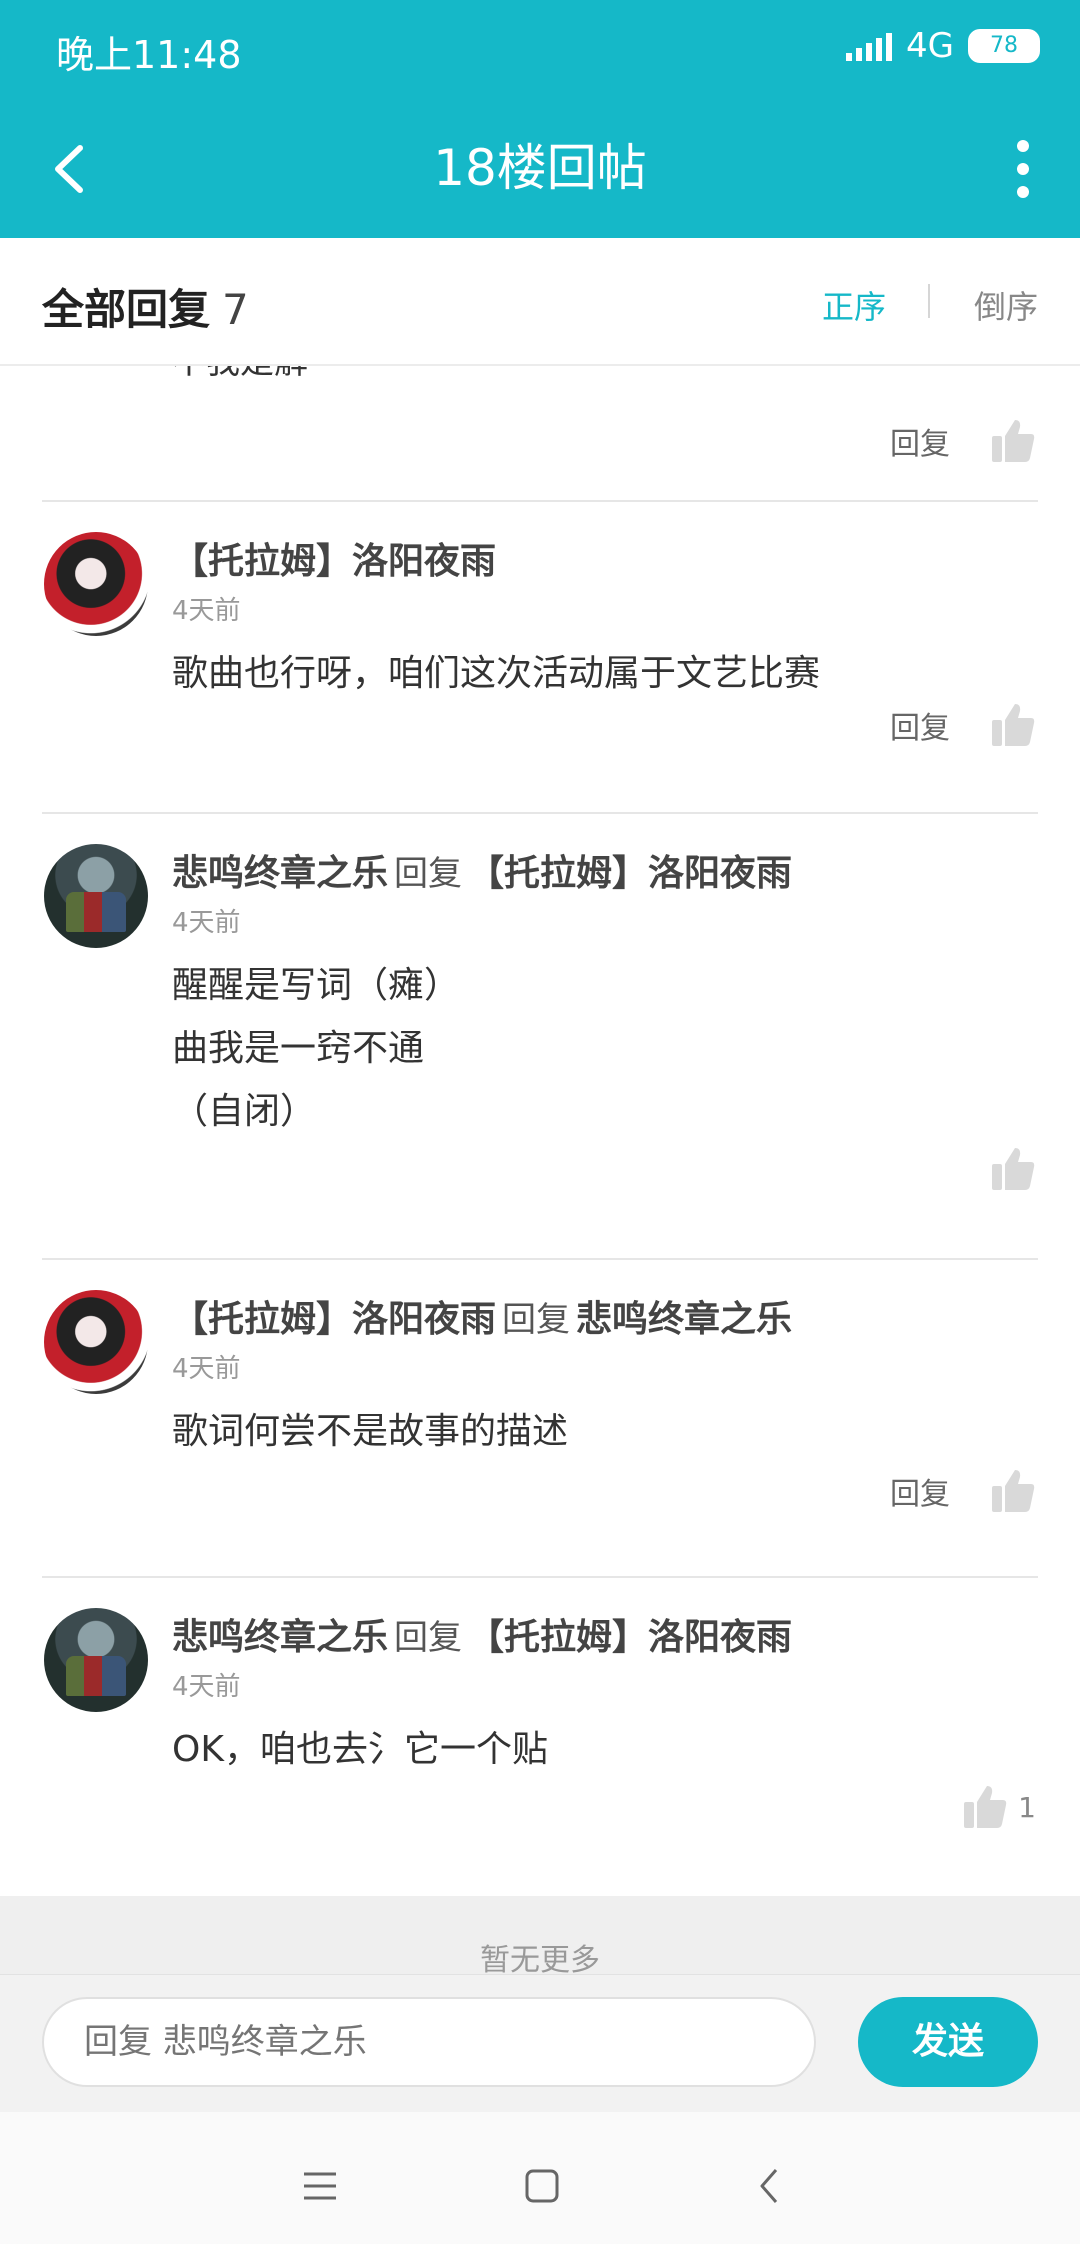  Describe the element at coordinates (540, 1941) in the screenshot. I see `no-more-indicator: 暂无更多` at that location.